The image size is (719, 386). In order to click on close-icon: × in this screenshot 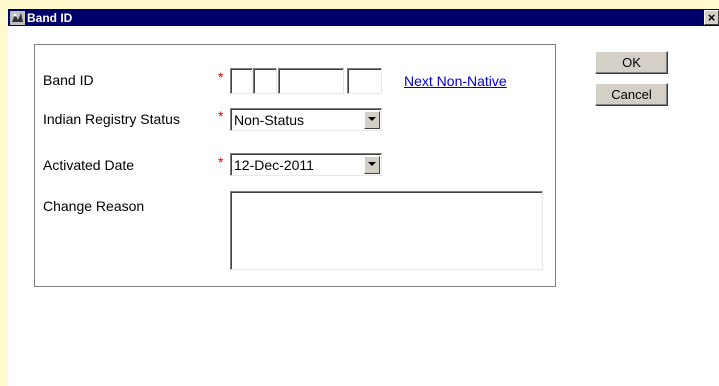, I will do `click(711, 17)`.